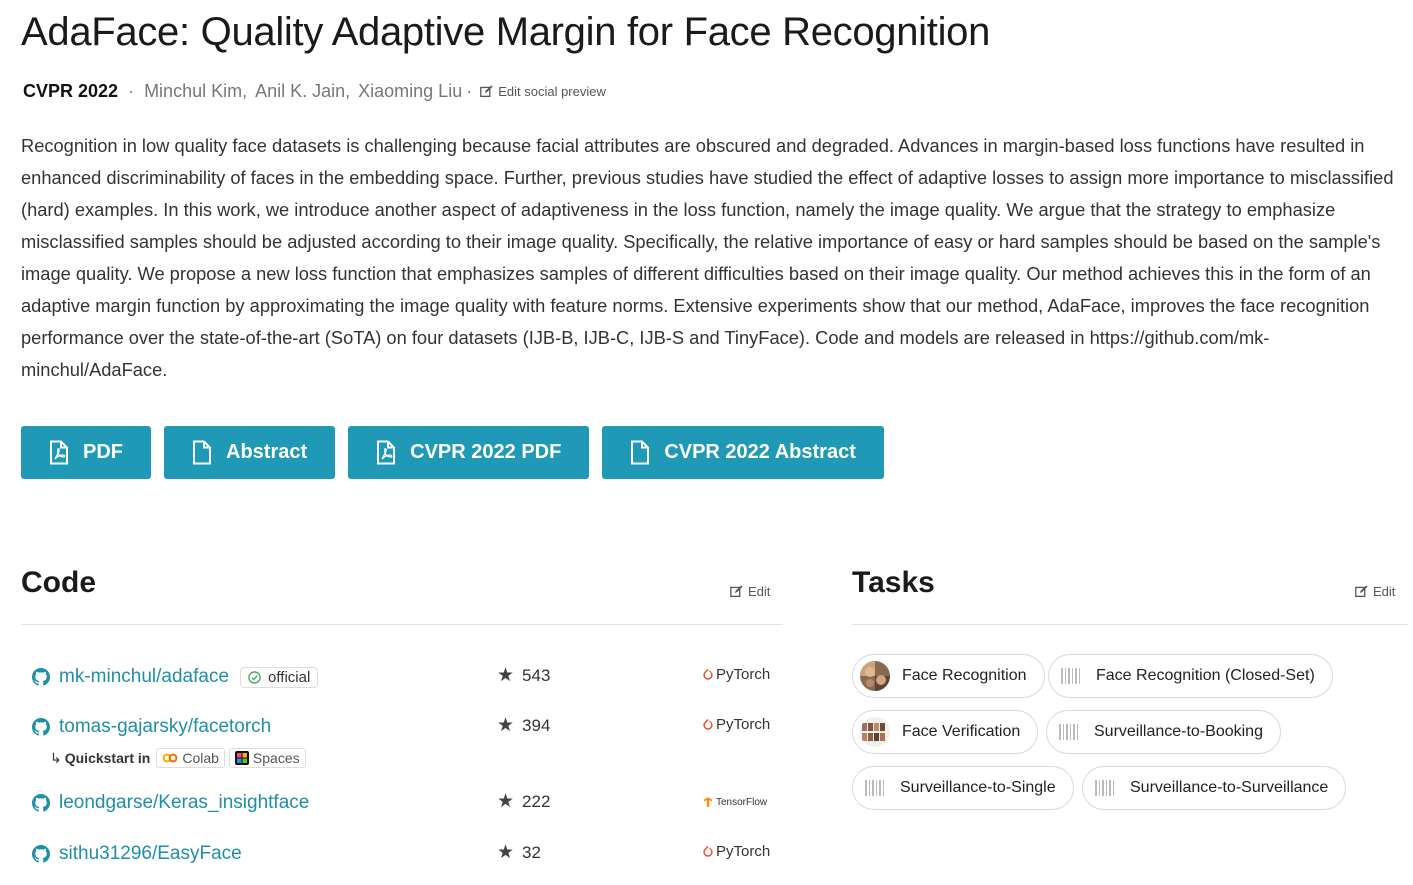  I want to click on star-count: 394, so click(536, 725).